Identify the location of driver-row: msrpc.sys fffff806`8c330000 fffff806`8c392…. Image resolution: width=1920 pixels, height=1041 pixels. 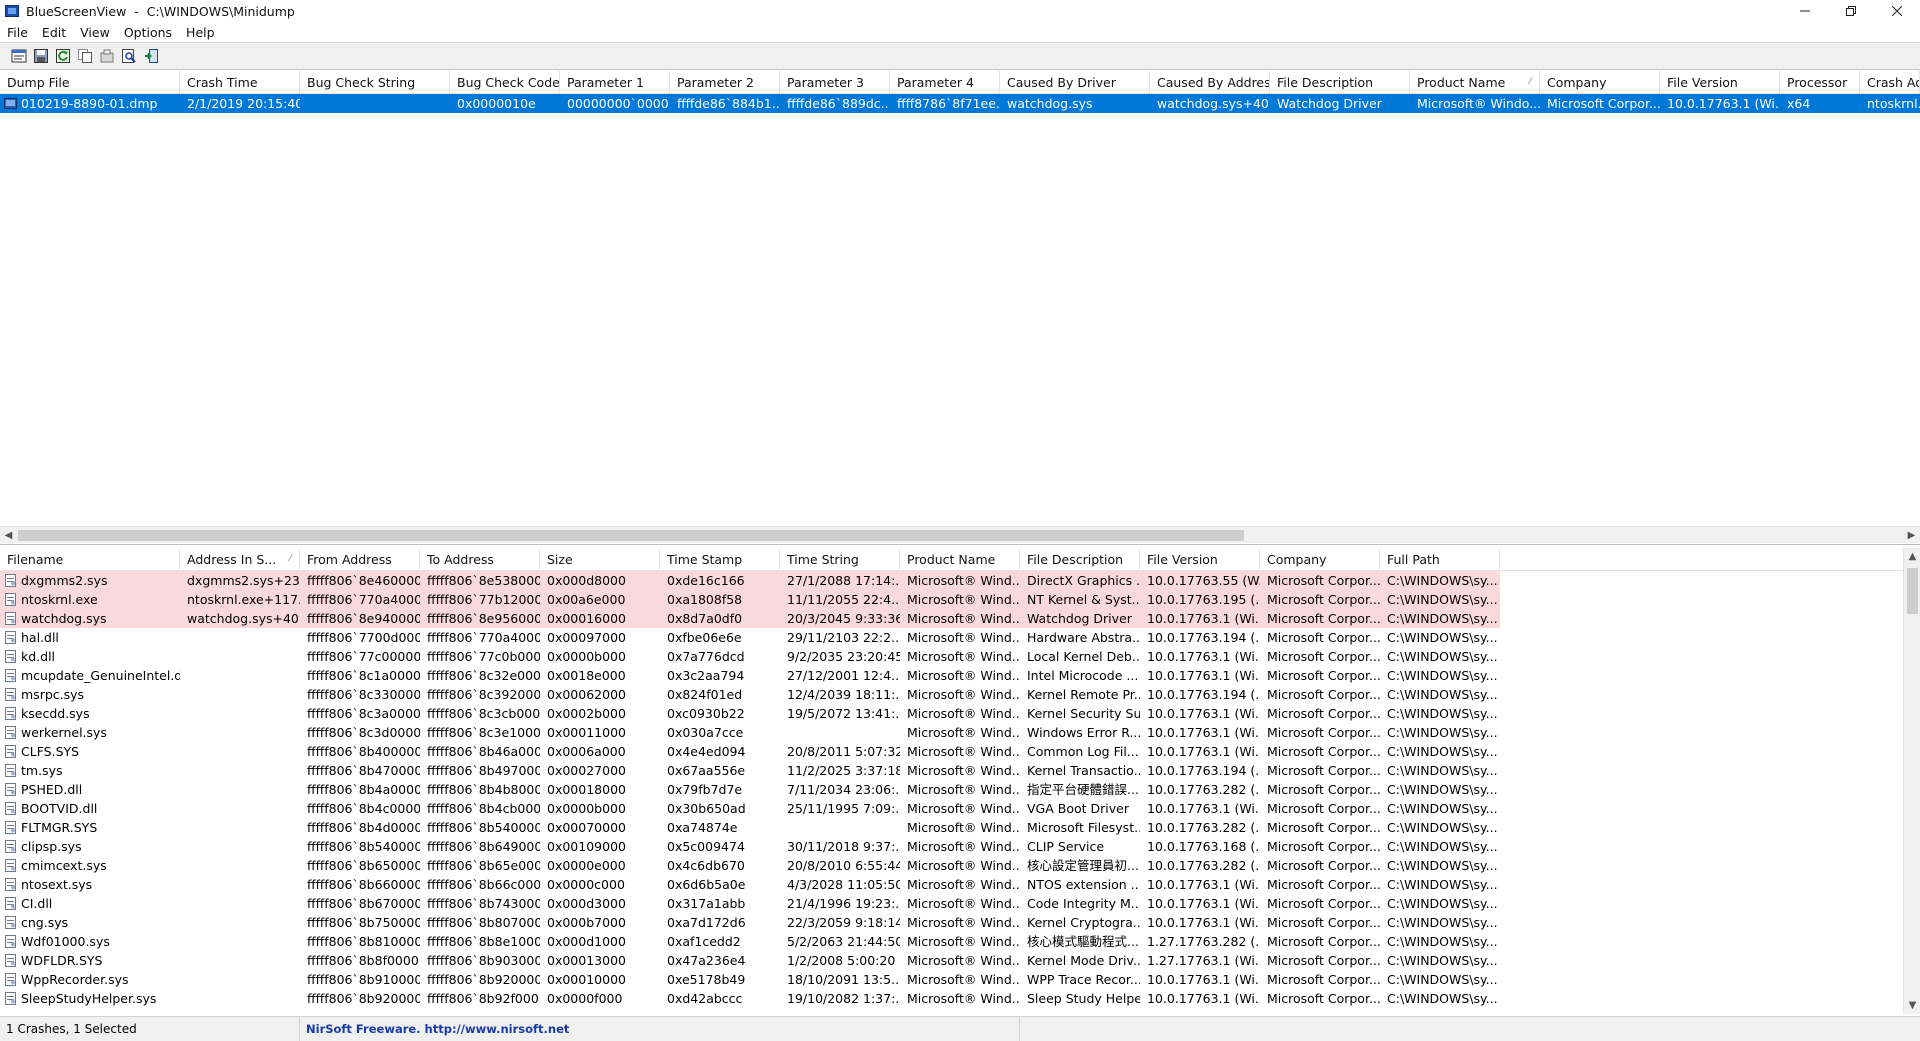
(960, 694).